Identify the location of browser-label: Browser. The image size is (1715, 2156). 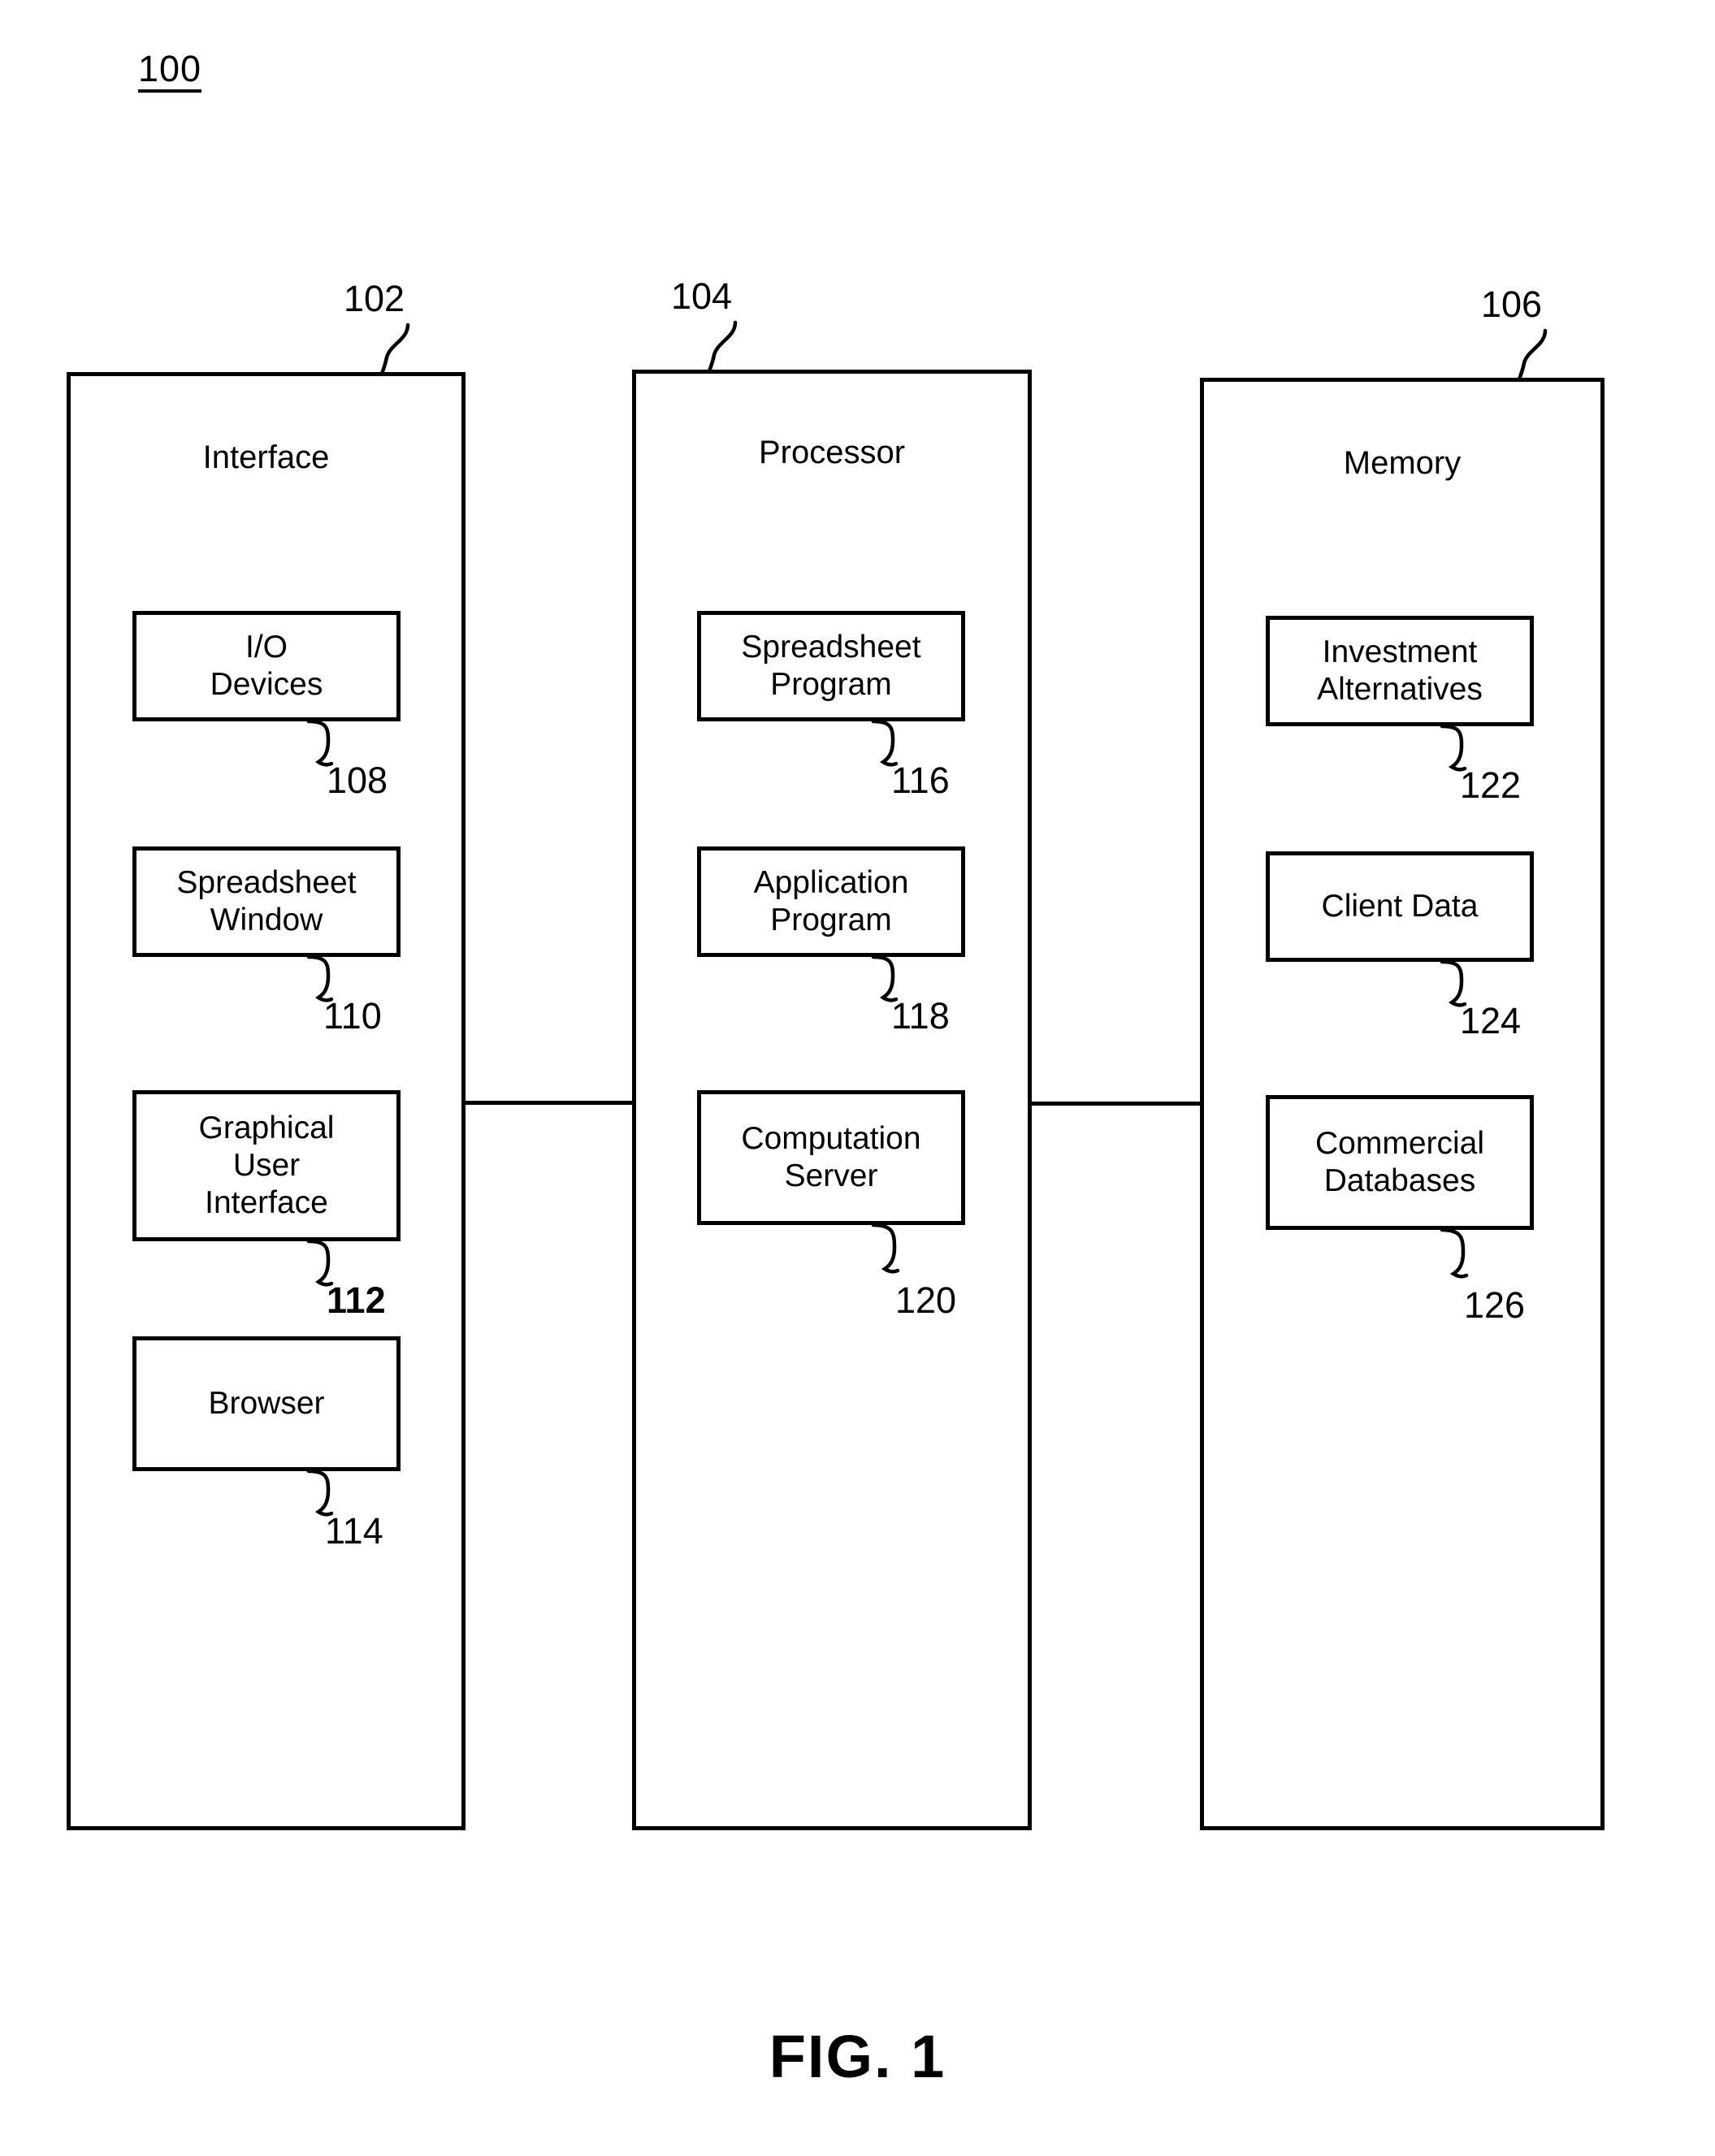
(266, 1403).